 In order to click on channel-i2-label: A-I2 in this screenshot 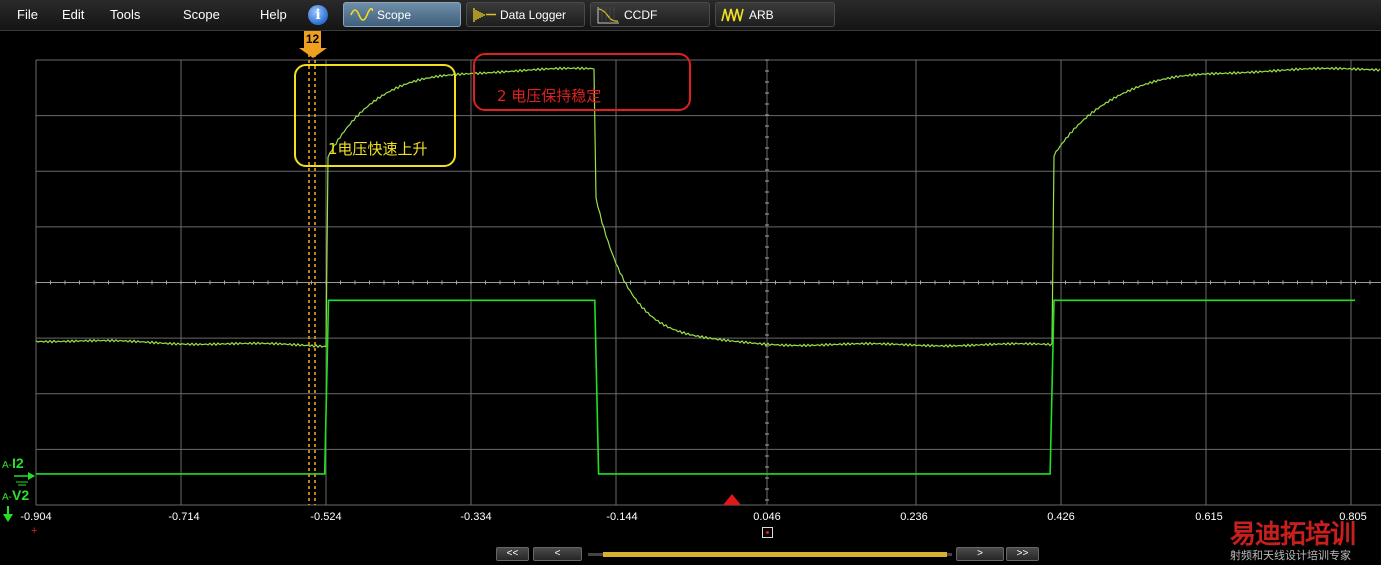, I will do `click(13, 463)`.